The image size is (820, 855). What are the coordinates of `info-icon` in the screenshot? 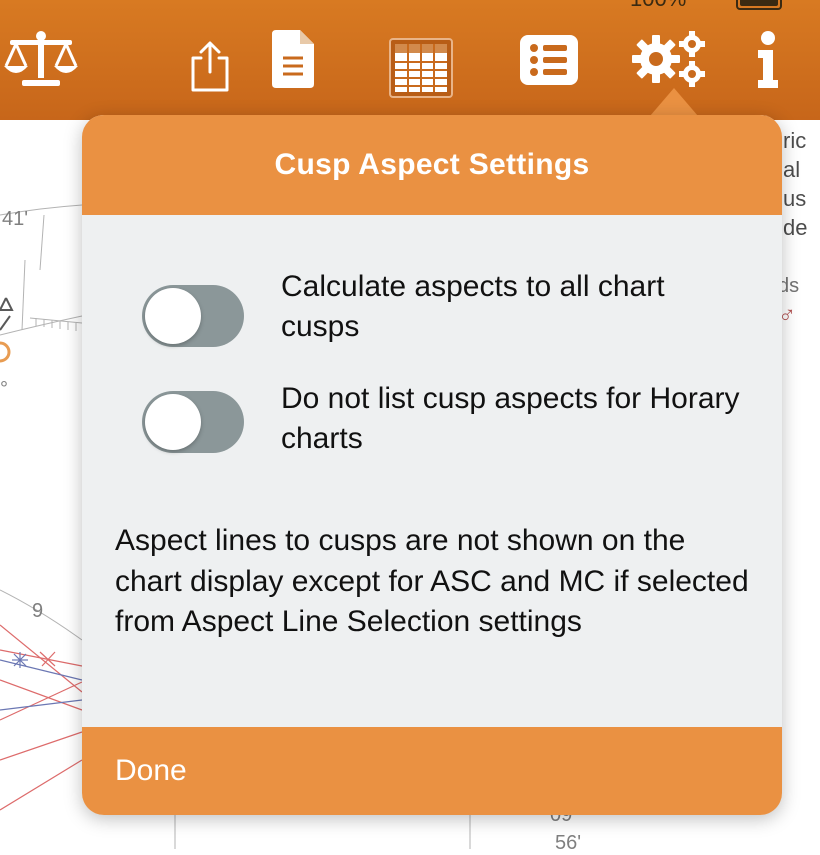 It's located at (768, 60).